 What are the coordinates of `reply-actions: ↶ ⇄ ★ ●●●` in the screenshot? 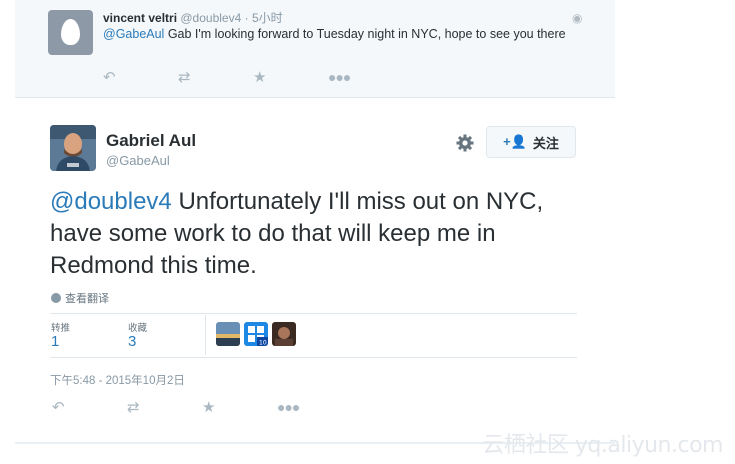 It's located at (253, 77).